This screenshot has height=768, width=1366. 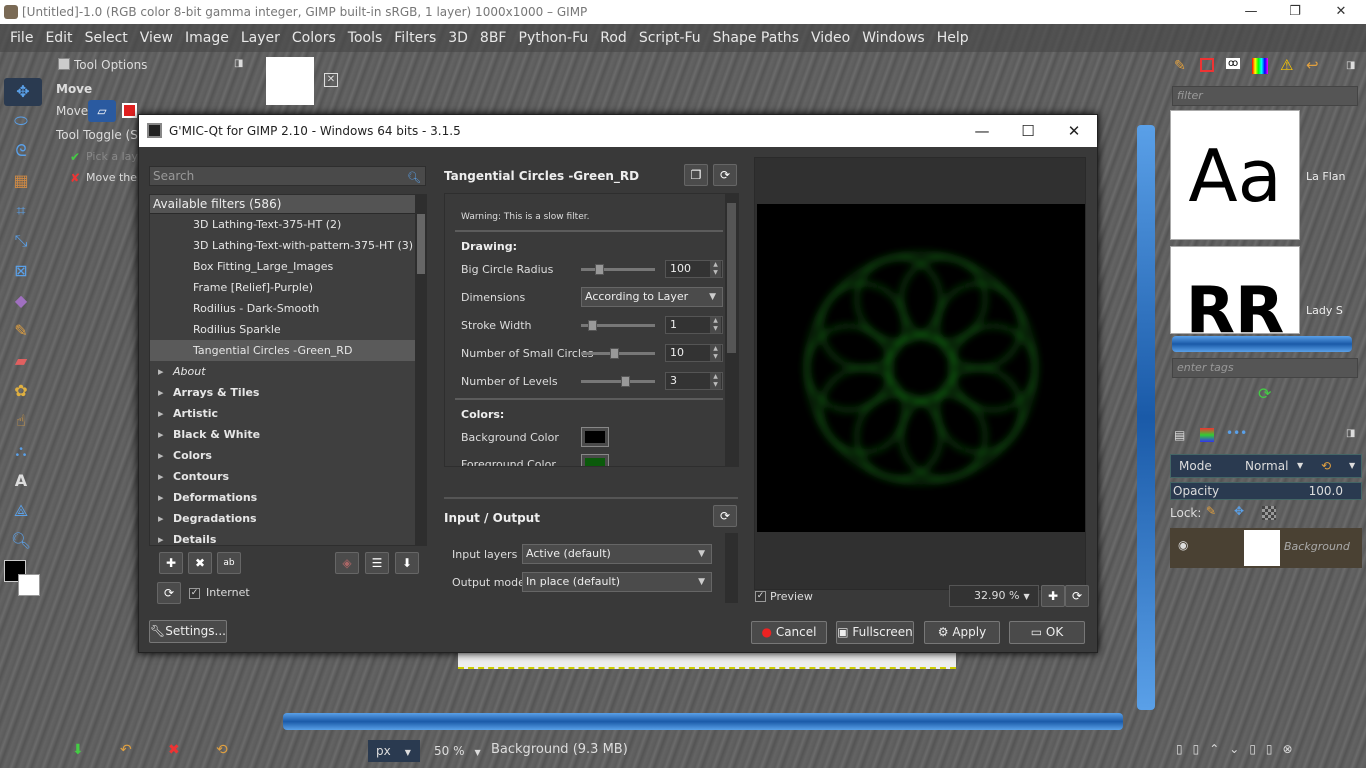 I want to click on menu-layer: Layer, so click(x=260, y=38).